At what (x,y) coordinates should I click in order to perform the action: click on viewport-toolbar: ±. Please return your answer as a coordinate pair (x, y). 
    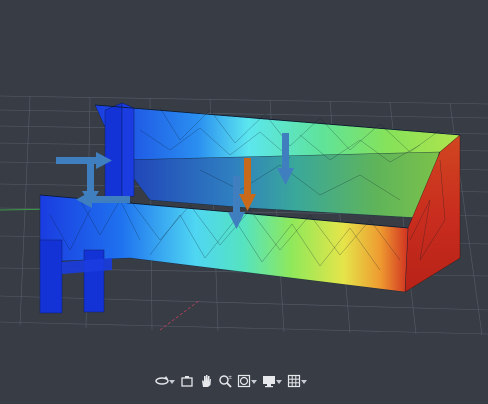
    Looking at the image, I should click on (231, 381).